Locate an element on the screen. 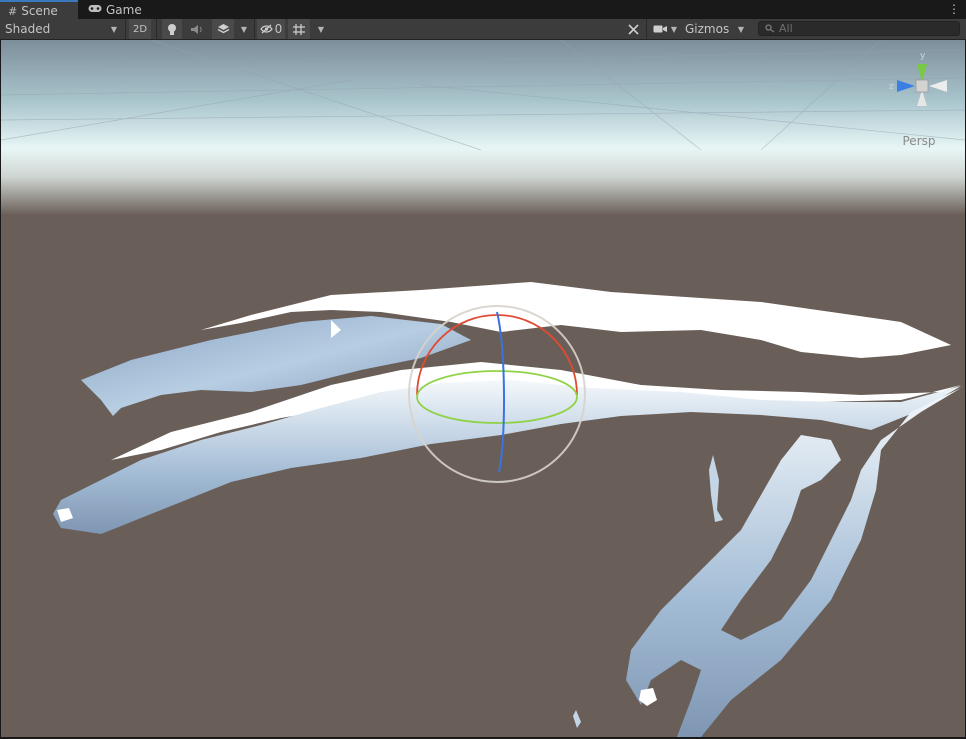 The image size is (966, 739). layers-icon is located at coordinates (223, 29).